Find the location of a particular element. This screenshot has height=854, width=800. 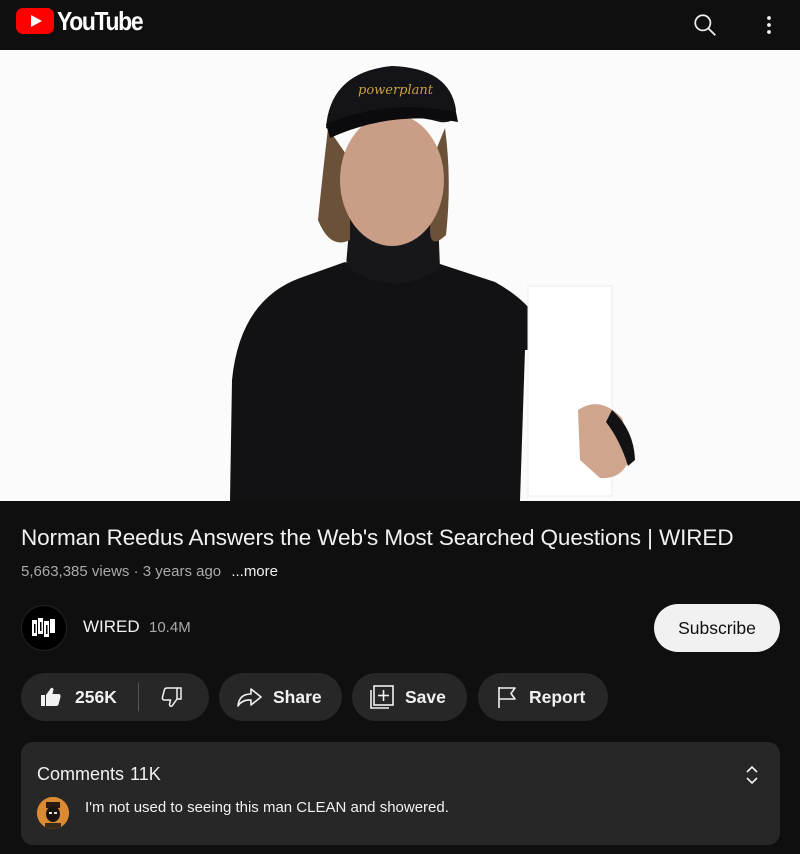

search-icon is located at coordinates (705, 25).